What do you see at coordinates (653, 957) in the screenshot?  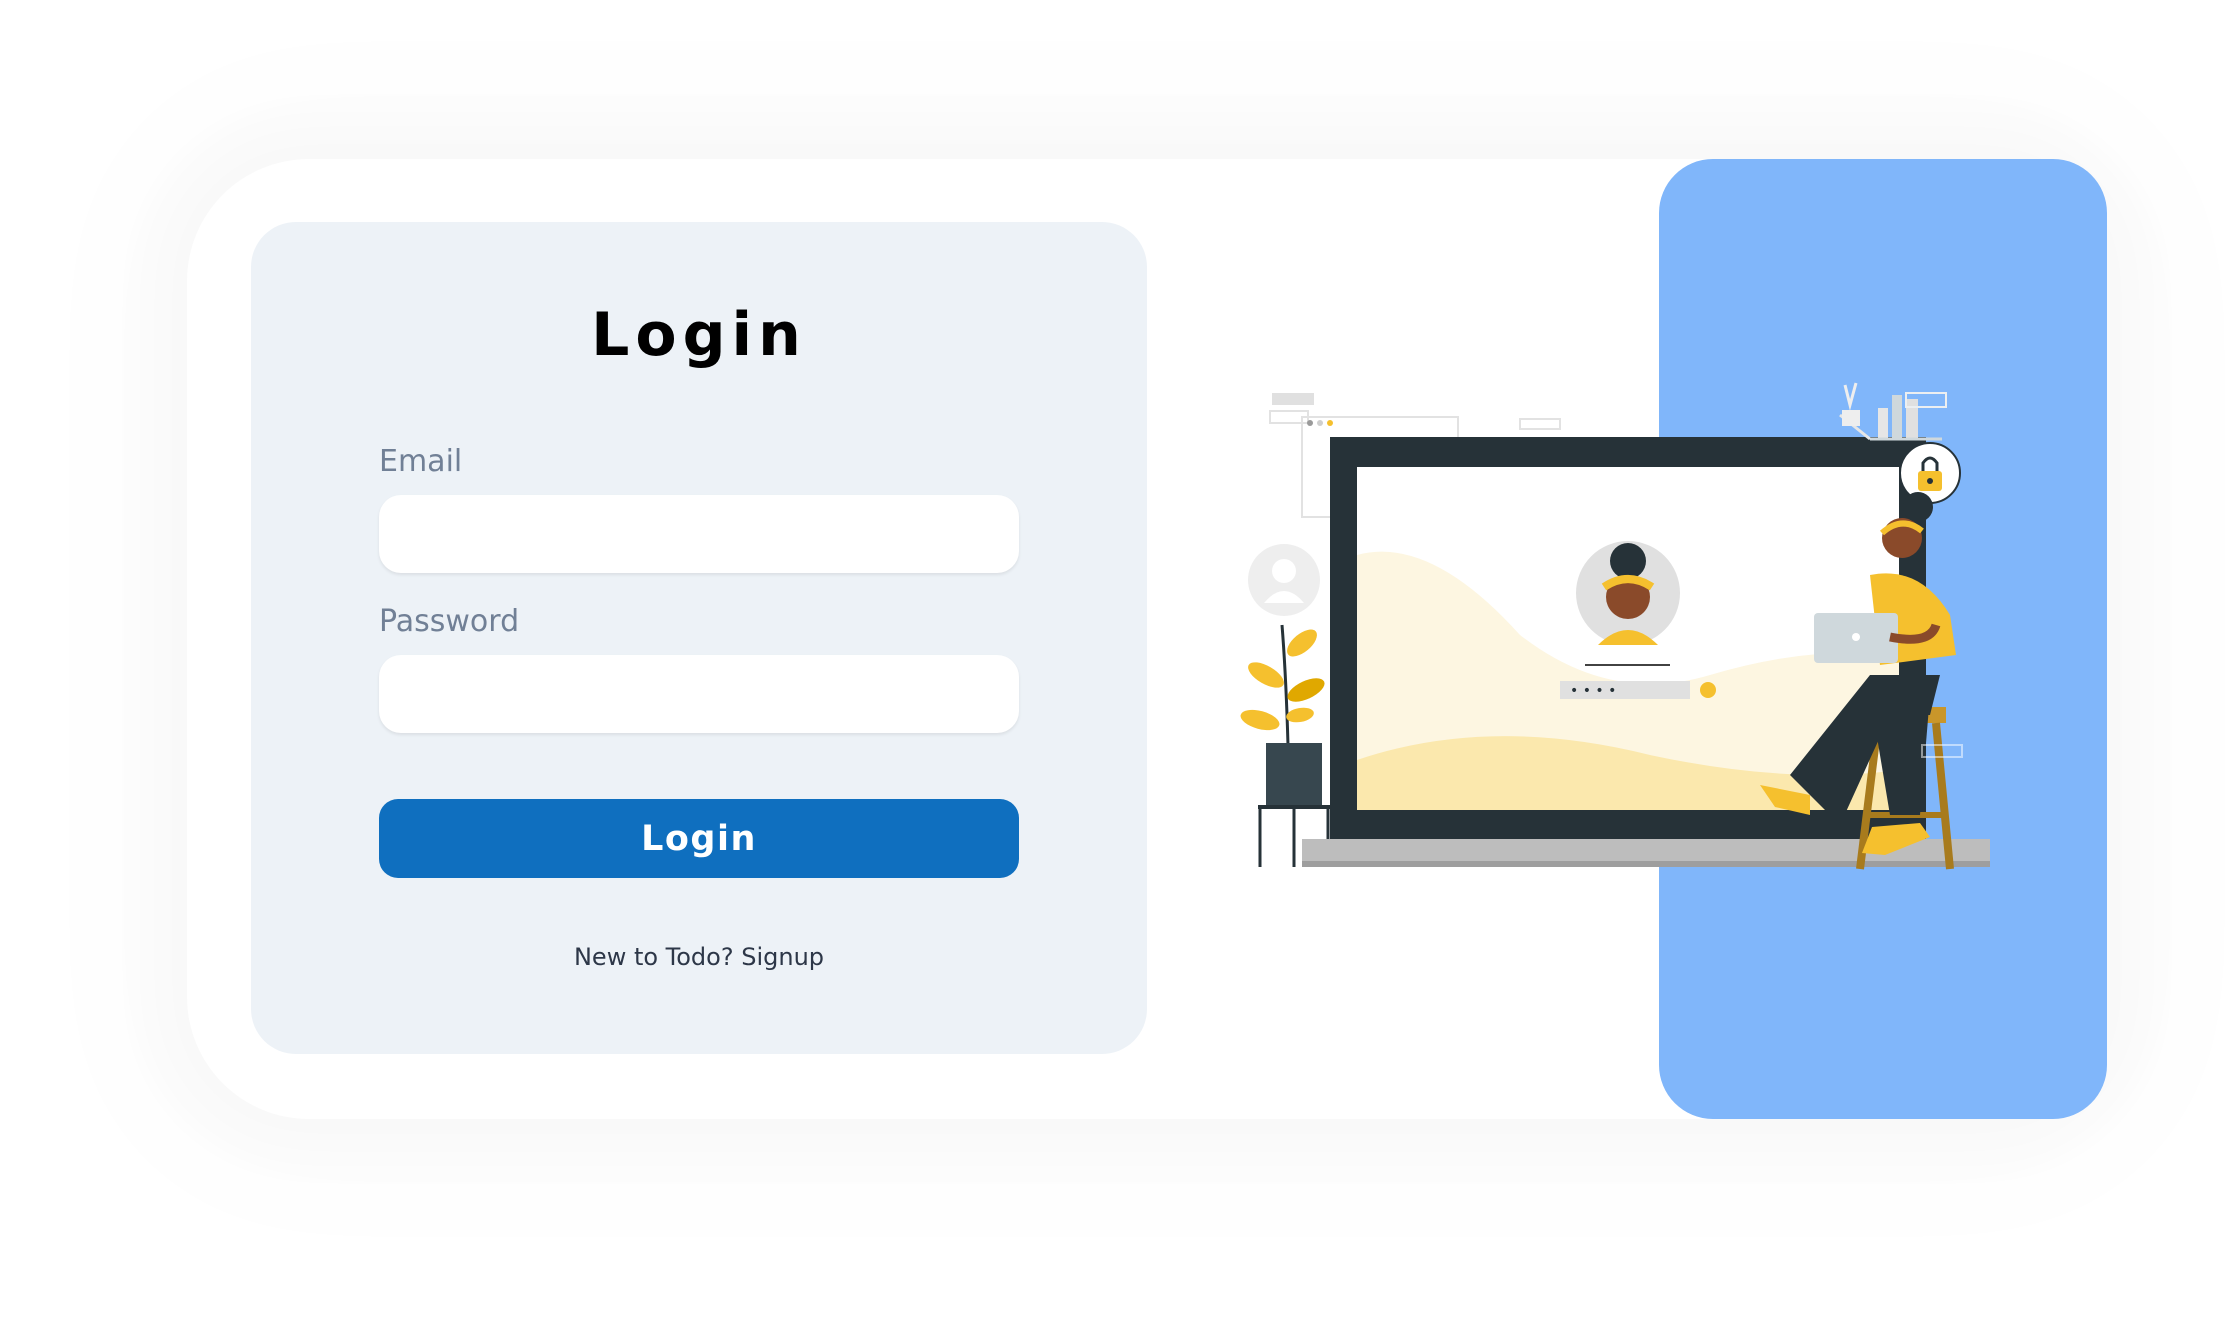 I see `signup-prompt-text: New to Todo?` at bounding box center [653, 957].